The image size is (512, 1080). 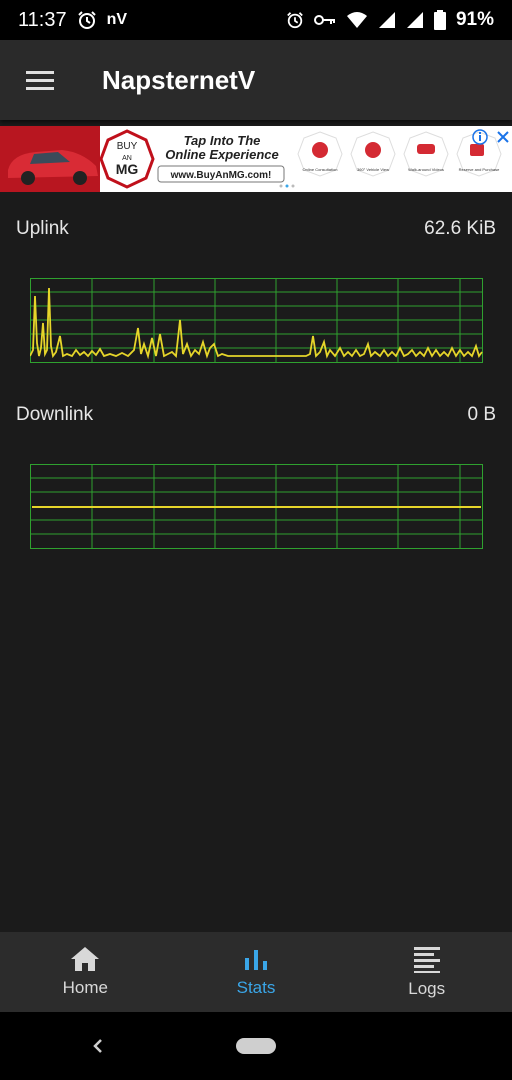 What do you see at coordinates (256, 323) in the screenshot?
I see `uplink-traffic-line` at bounding box center [256, 323].